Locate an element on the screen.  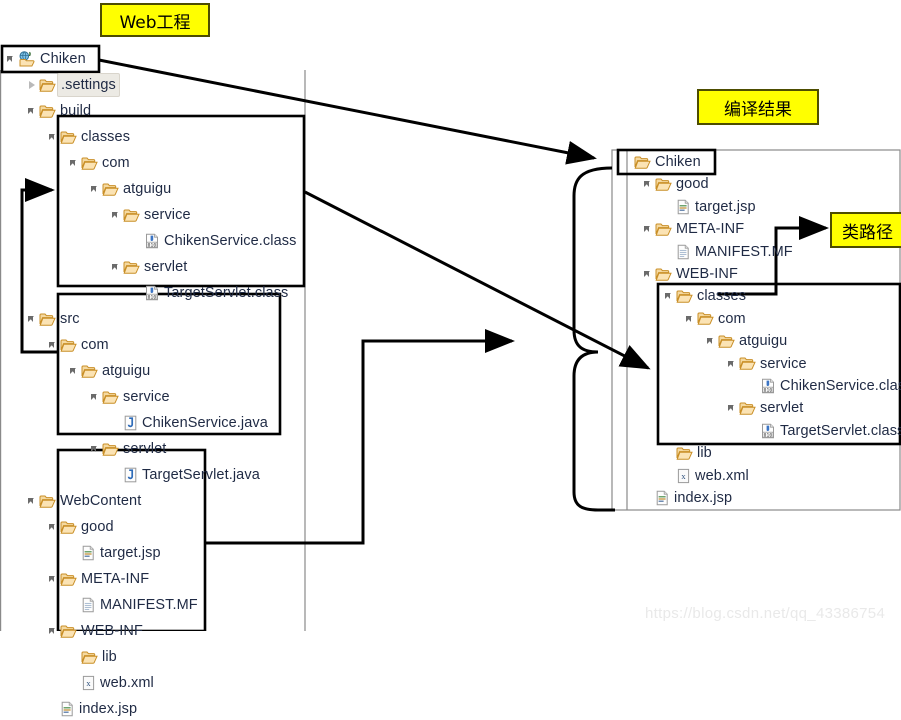
svg-text: x is located at coordinates (88, 683).